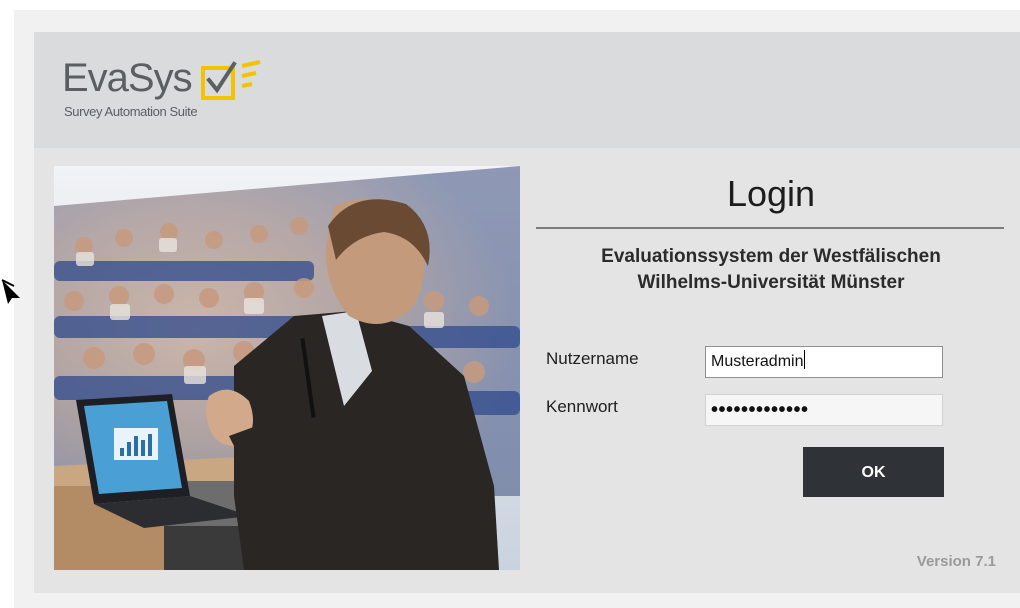  Describe the element at coordinates (771, 256) in the screenshot. I see `institution-line-1: Evaluationssystem der Westfälischen` at that location.